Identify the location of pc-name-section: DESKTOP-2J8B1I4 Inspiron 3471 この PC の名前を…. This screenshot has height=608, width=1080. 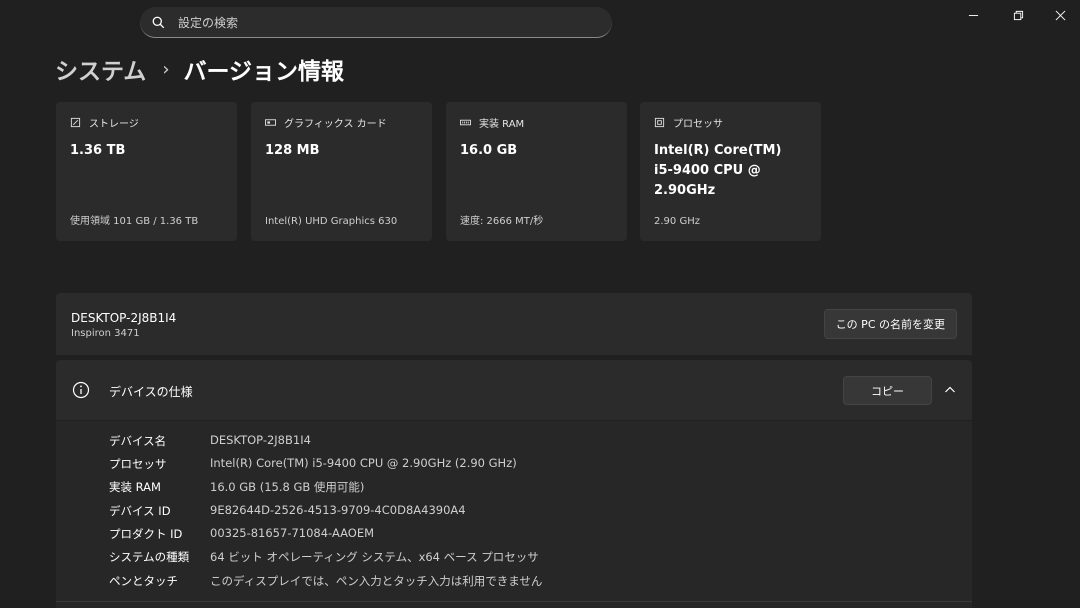
(514, 324).